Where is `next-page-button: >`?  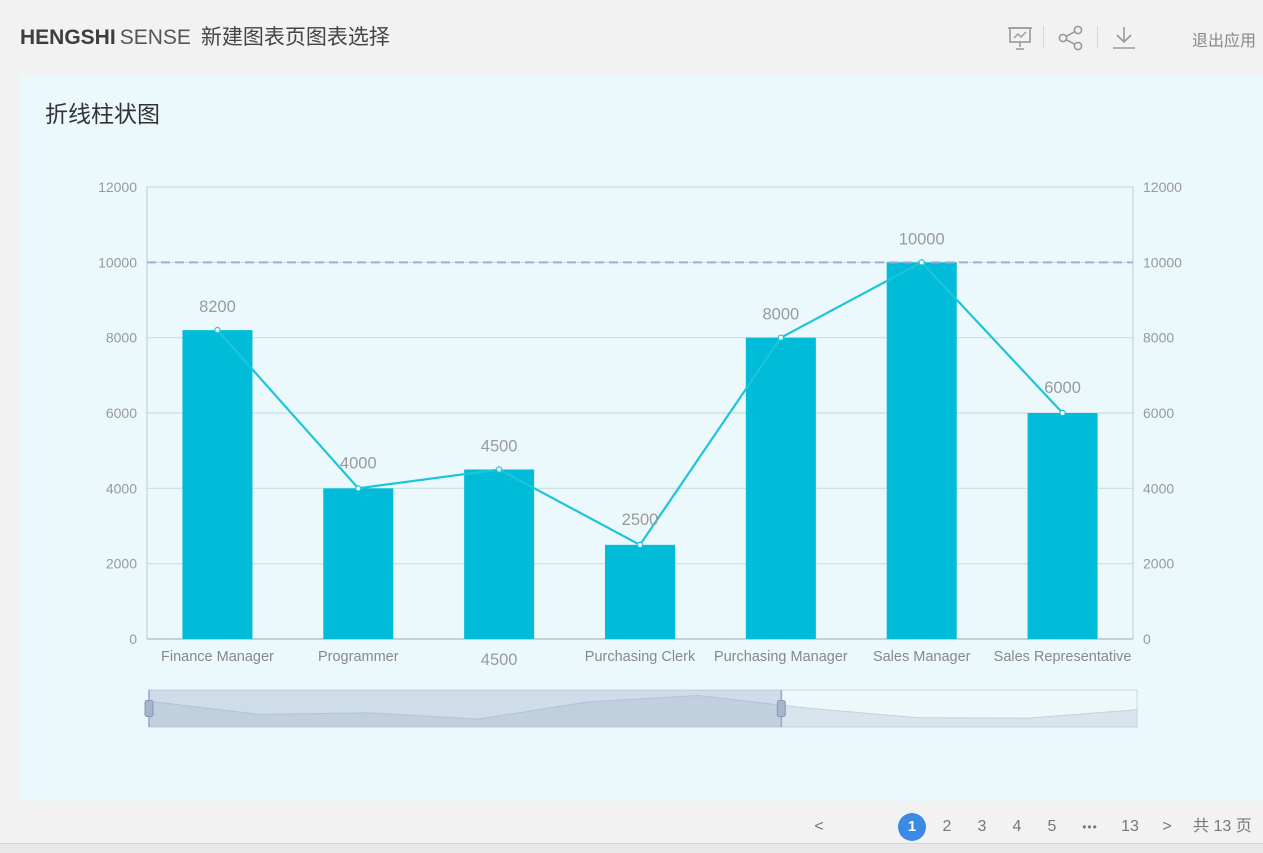
next-page-button: > is located at coordinates (1167, 827).